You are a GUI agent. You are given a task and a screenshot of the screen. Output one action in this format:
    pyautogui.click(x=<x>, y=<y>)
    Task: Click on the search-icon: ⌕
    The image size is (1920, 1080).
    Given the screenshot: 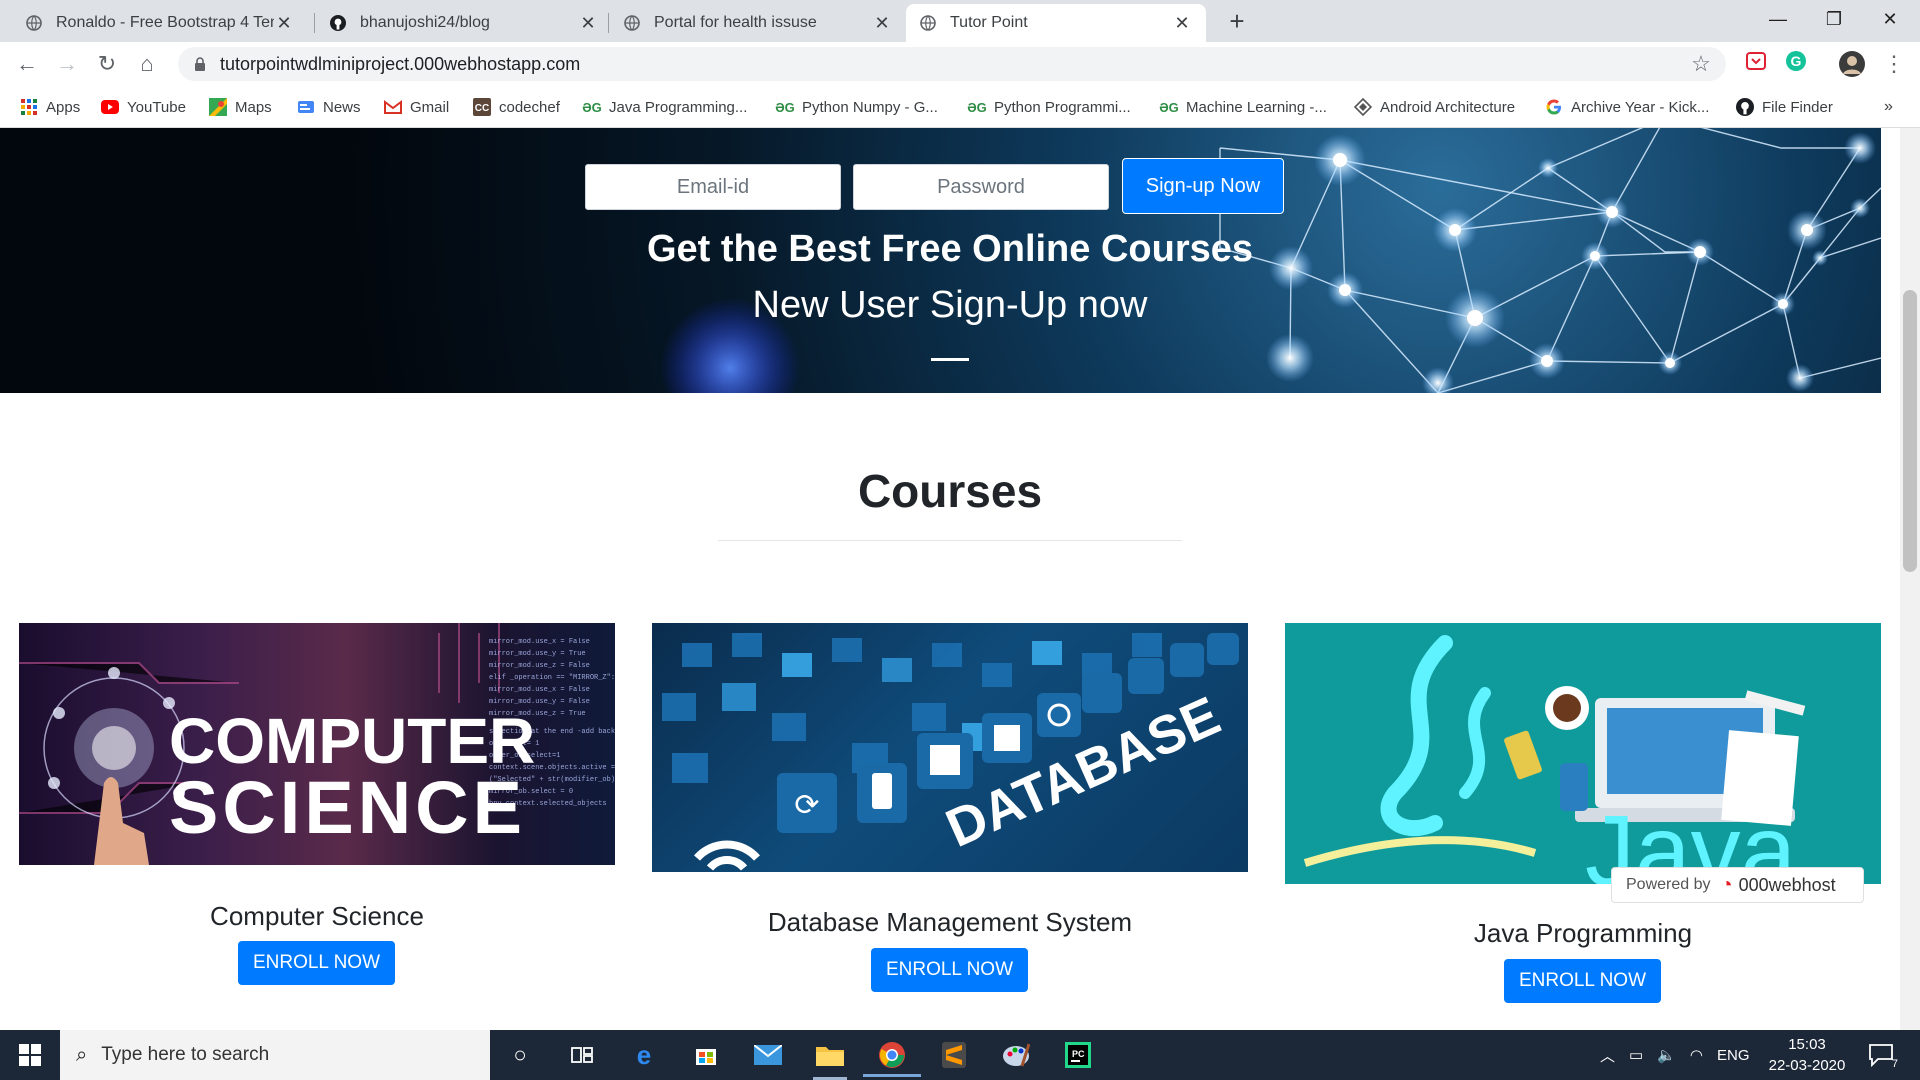 What is the action you would take?
    pyautogui.click(x=82, y=1054)
    